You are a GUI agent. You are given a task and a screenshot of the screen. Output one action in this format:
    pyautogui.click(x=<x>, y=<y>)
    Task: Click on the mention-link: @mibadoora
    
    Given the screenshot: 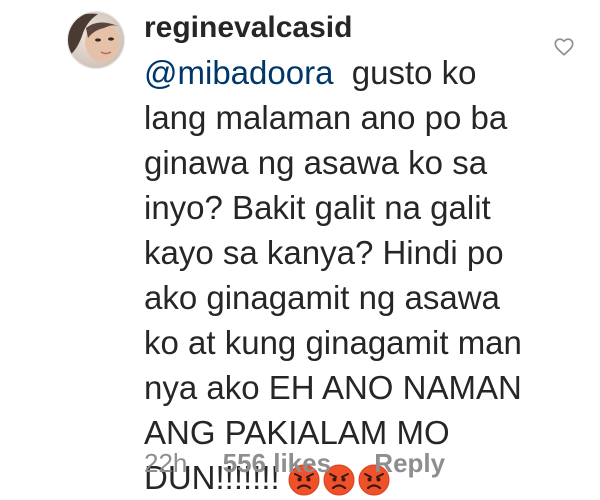 What is the action you would take?
    pyautogui.click(x=238, y=72)
    